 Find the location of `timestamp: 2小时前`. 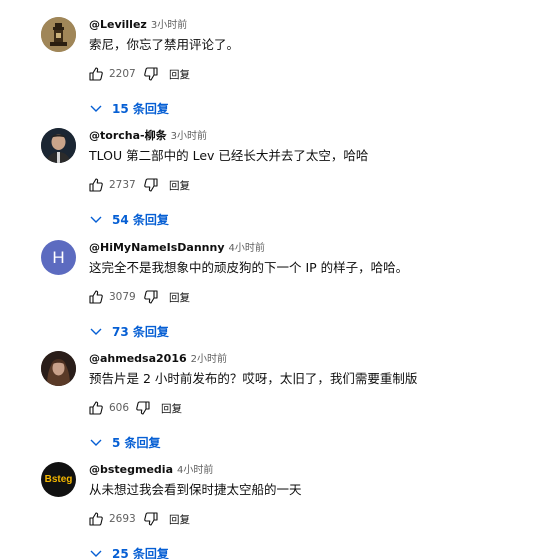

timestamp: 2小时前 is located at coordinates (209, 359).